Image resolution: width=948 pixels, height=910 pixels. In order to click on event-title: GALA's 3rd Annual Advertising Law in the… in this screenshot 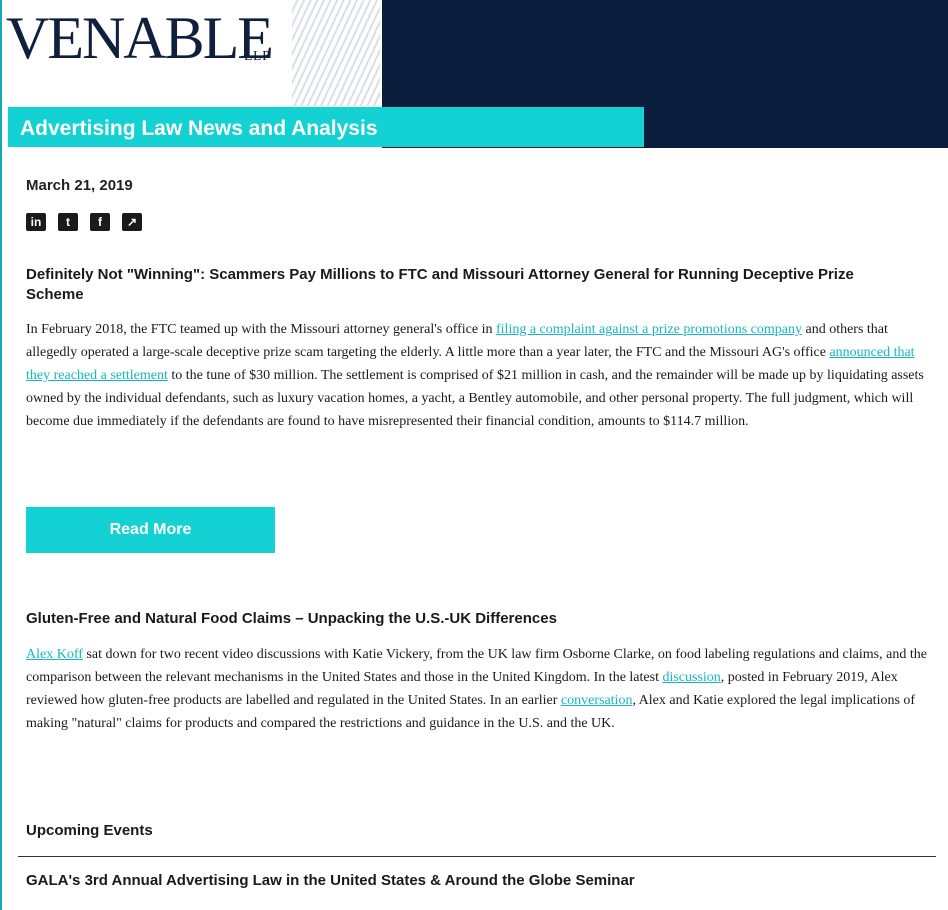, I will do `click(466, 881)`.